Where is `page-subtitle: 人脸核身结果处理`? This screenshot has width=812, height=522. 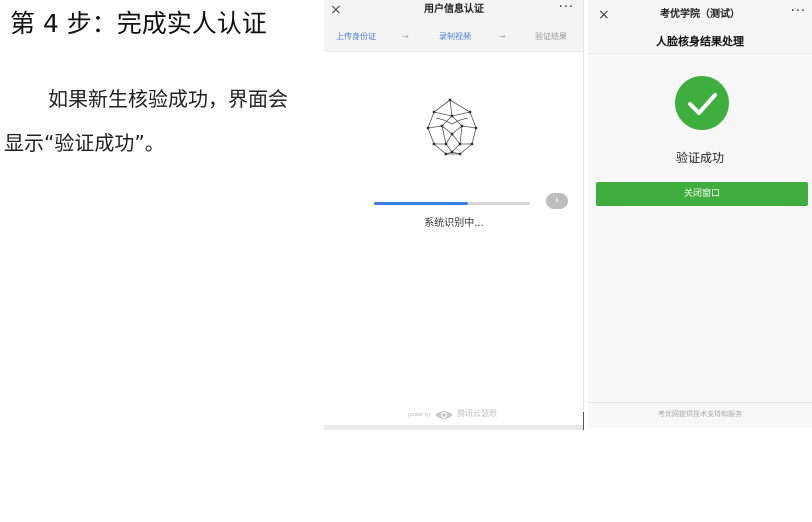
page-subtitle: 人脸核身结果处理 is located at coordinates (700, 42).